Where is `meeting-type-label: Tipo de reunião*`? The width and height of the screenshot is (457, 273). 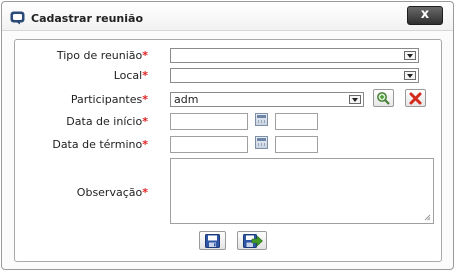
meeting-type-label: Tipo de reunião* is located at coordinates (102, 55).